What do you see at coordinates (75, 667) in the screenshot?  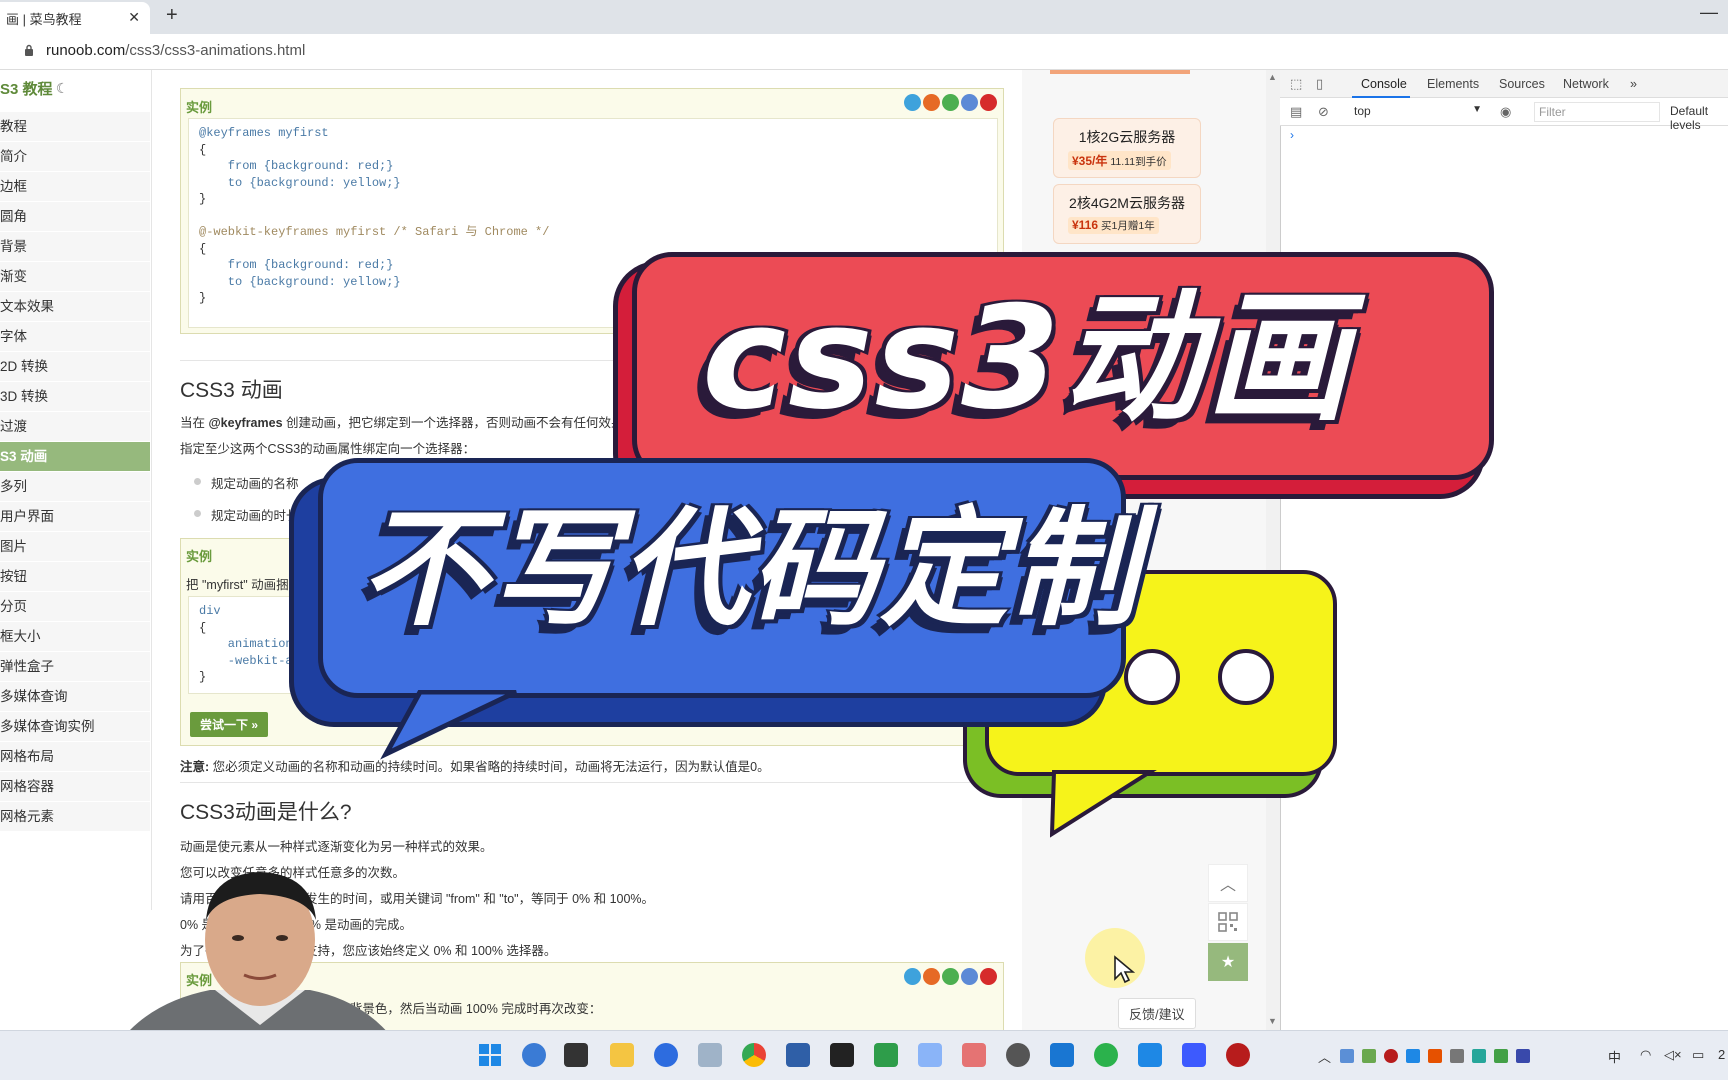 I see `sidebar-item: 弹性盒子` at bounding box center [75, 667].